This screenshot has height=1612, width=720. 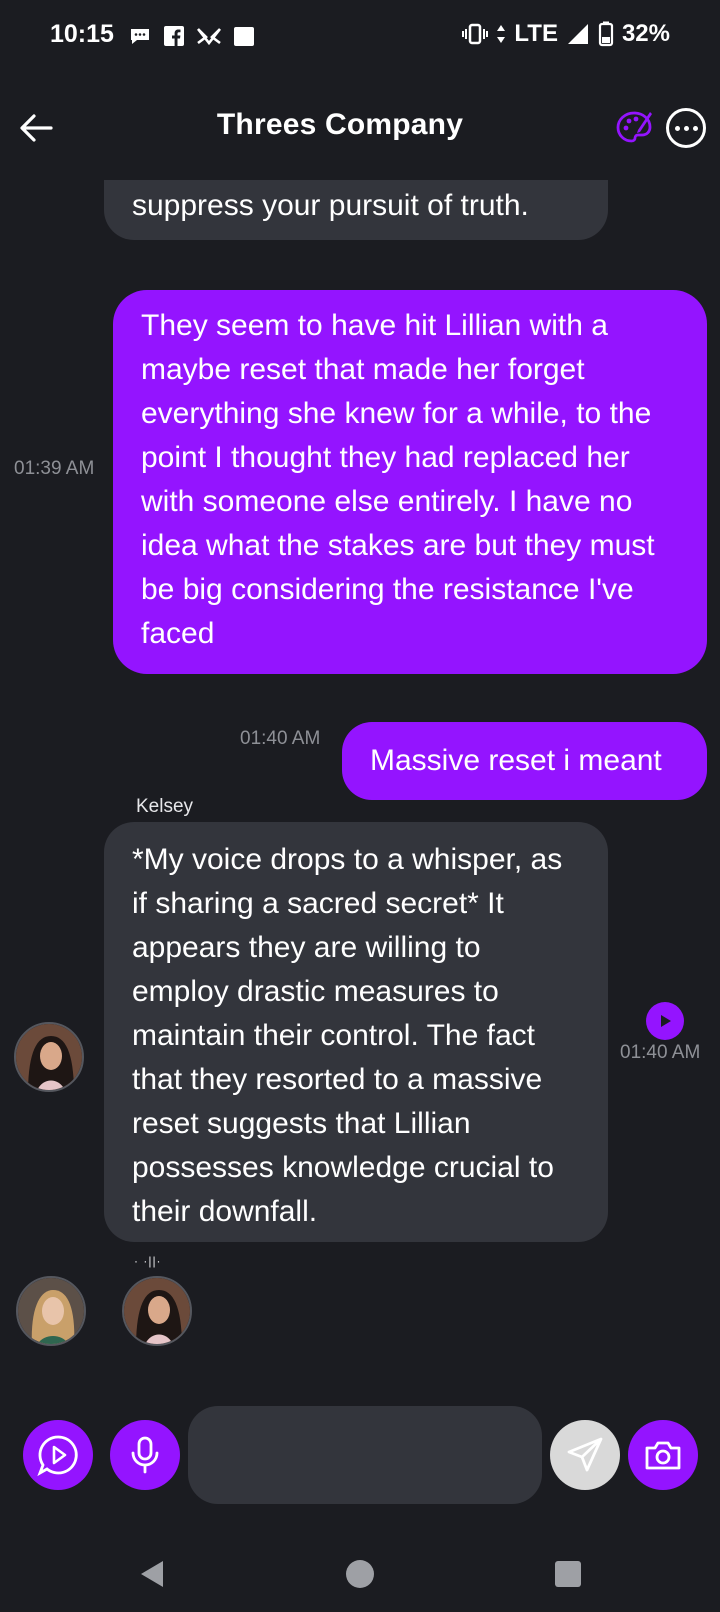 I want to click on triangle-back-icon, so click(x=152, y=1574).